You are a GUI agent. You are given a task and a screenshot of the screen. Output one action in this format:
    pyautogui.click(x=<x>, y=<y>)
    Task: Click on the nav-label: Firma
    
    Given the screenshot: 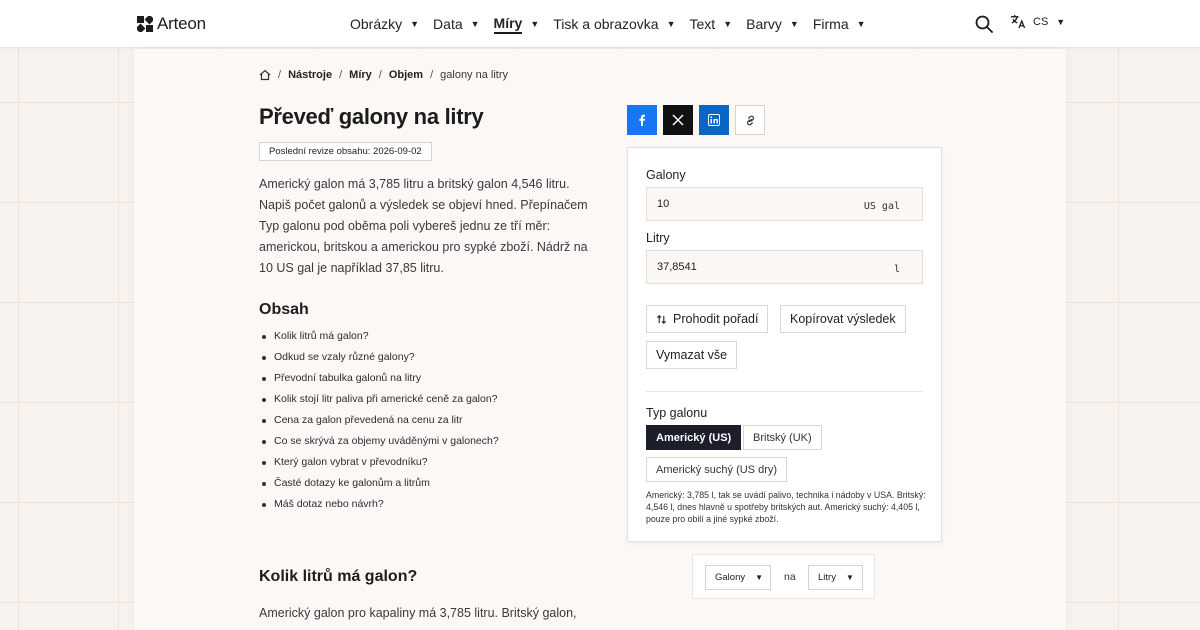 What is the action you would take?
    pyautogui.click(x=830, y=24)
    